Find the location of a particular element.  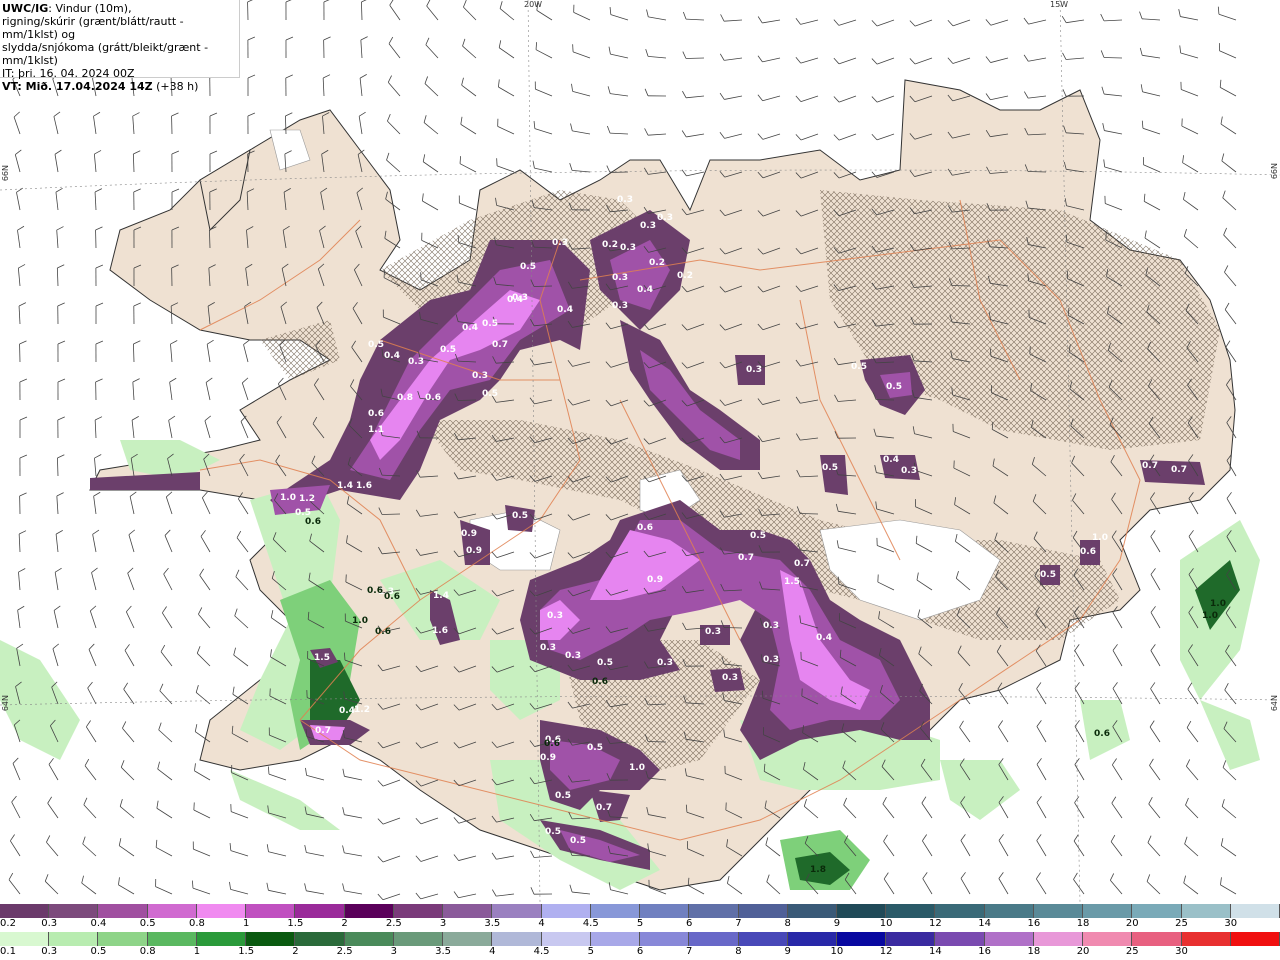

snow-value: 0.8 is located at coordinates (405, 398).